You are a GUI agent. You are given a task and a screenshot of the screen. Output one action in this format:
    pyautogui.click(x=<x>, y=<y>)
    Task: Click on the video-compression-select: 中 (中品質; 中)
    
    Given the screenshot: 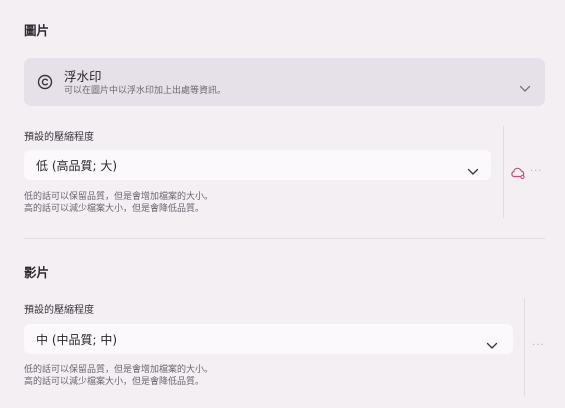 What is the action you would take?
    pyautogui.click(x=268, y=339)
    